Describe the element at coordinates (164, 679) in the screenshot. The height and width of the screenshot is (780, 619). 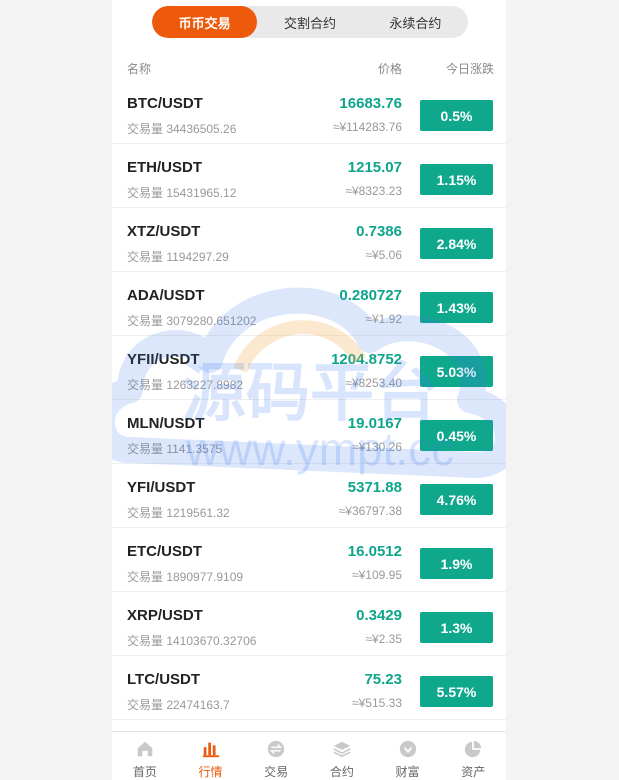
I see `pair-name: LTC/USDT` at that location.